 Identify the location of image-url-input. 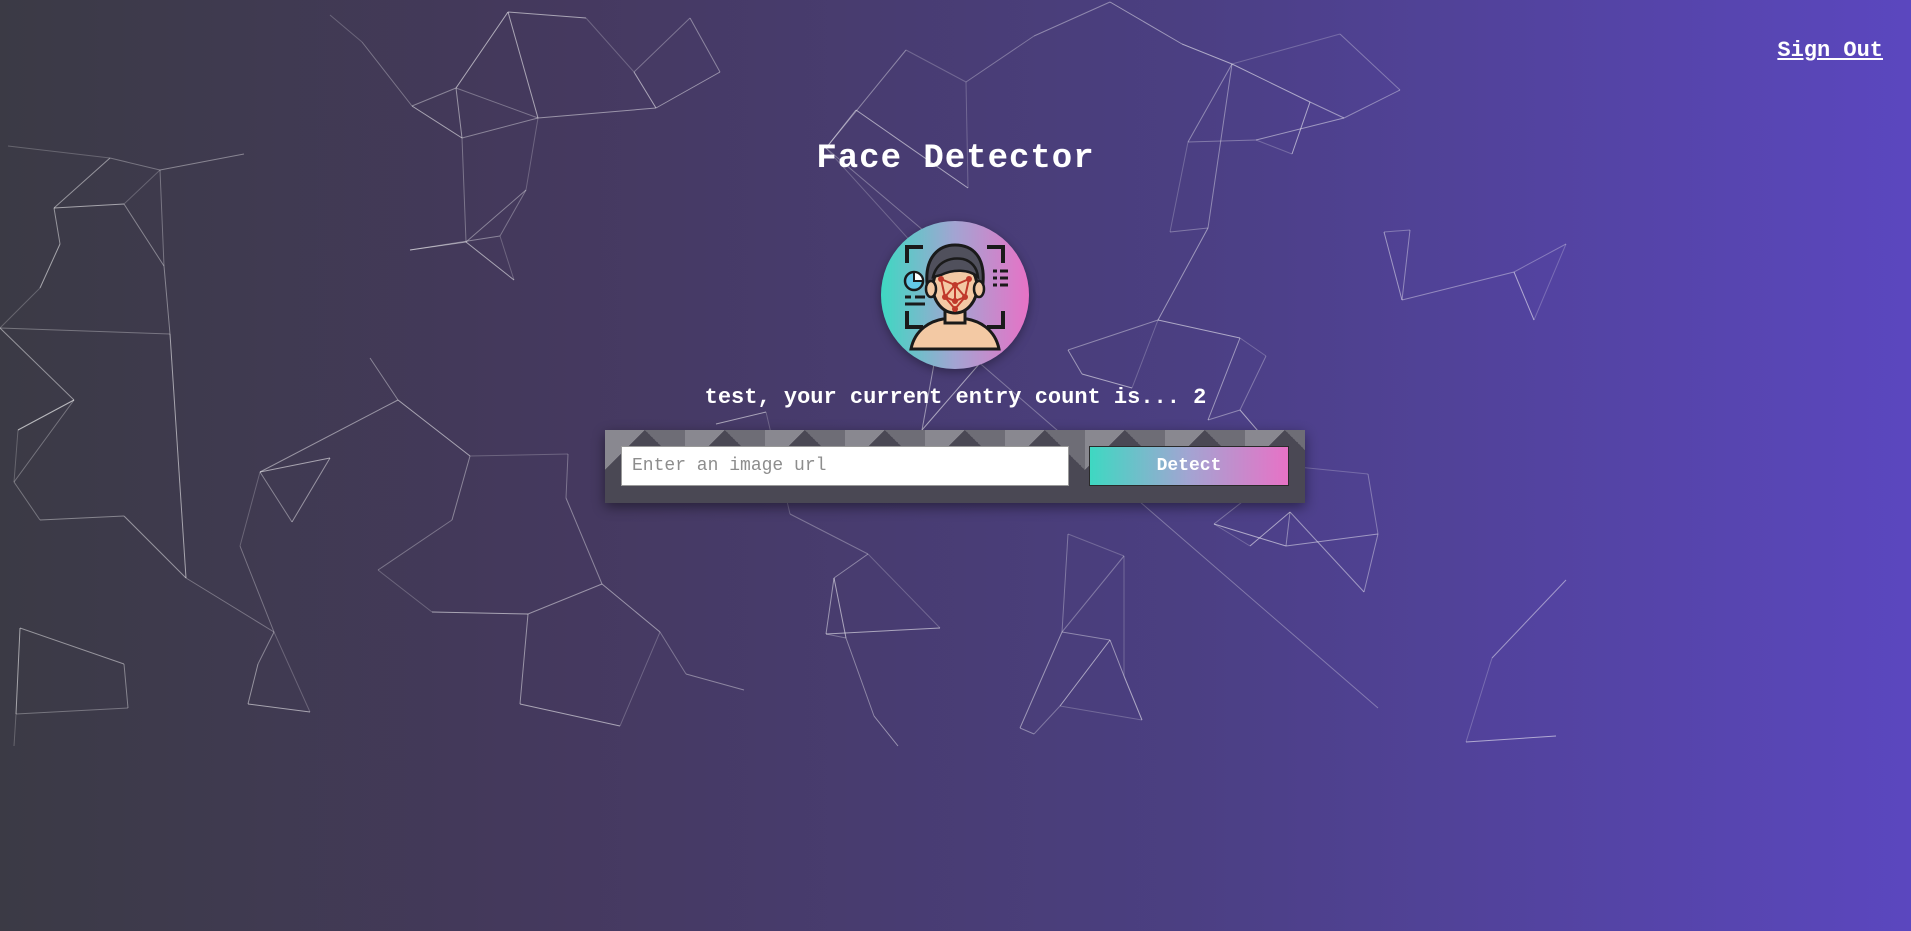
(845, 466).